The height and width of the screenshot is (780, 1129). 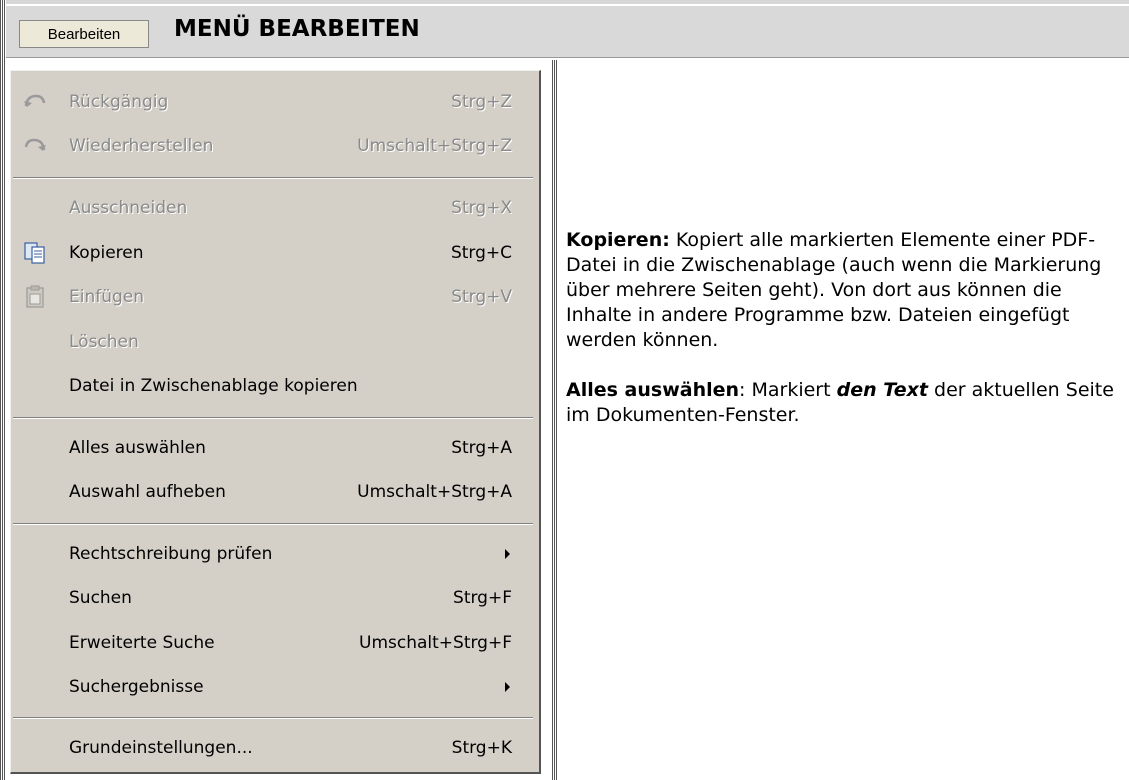 What do you see at coordinates (3, 390) in the screenshot?
I see `frame-left-border` at bounding box center [3, 390].